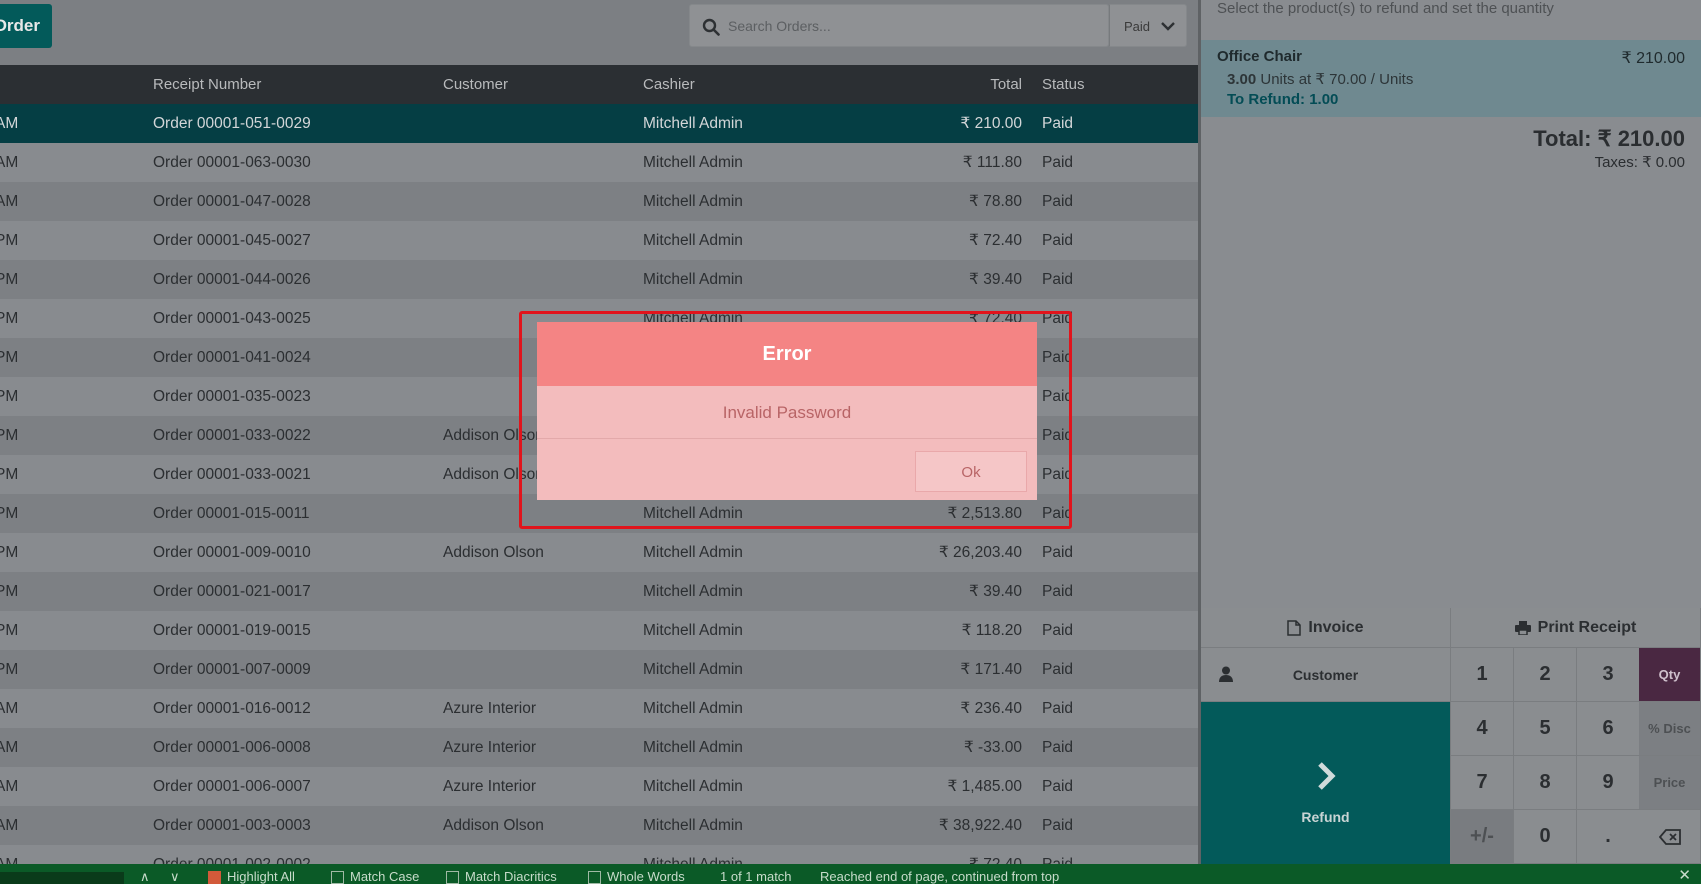  Describe the element at coordinates (1242, 79) in the screenshot. I see `order-line-qty-value: 3.00` at that location.